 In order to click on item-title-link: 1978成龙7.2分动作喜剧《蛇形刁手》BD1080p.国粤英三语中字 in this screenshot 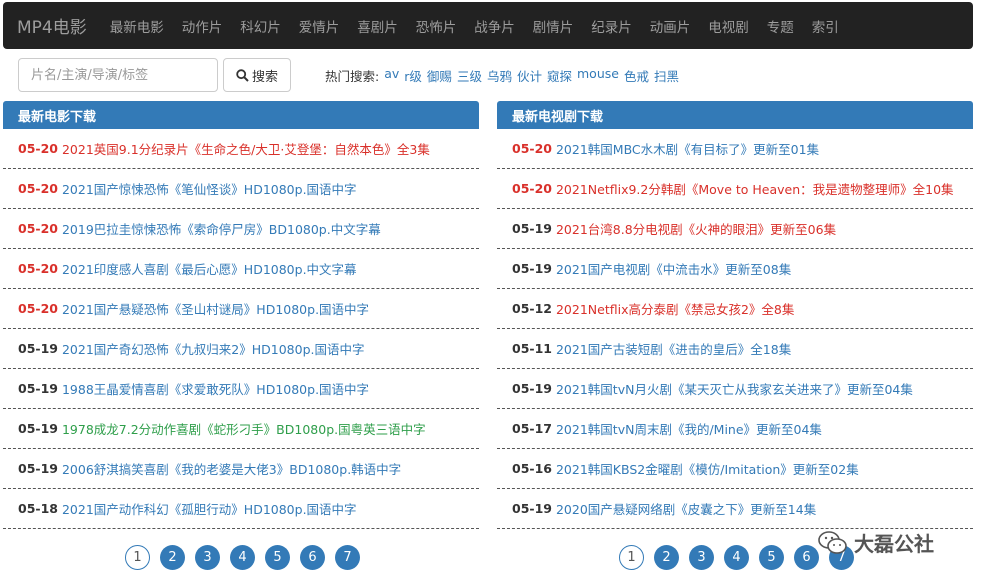, I will do `click(244, 428)`.